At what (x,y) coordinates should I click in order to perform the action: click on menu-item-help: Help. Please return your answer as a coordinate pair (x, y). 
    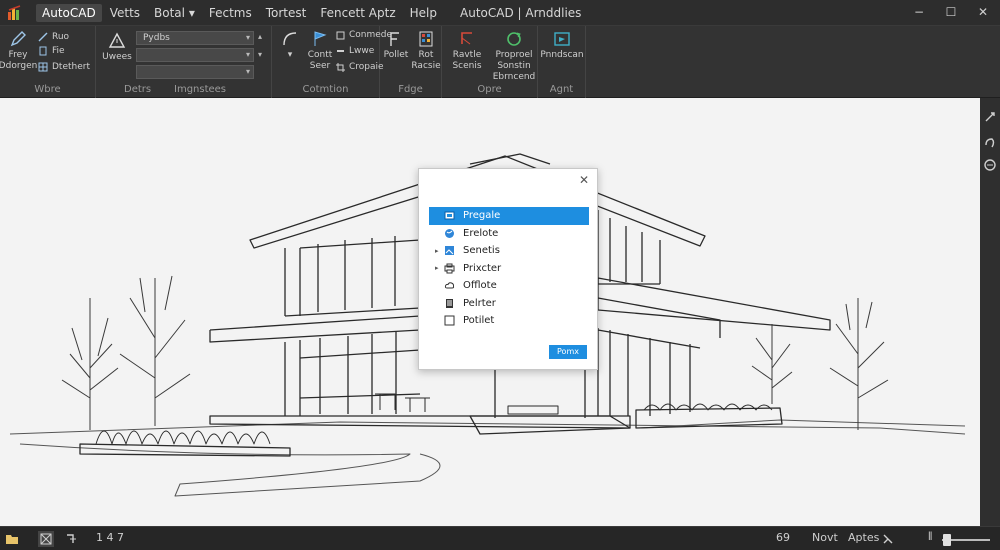
    Looking at the image, I should click on (423, 13).